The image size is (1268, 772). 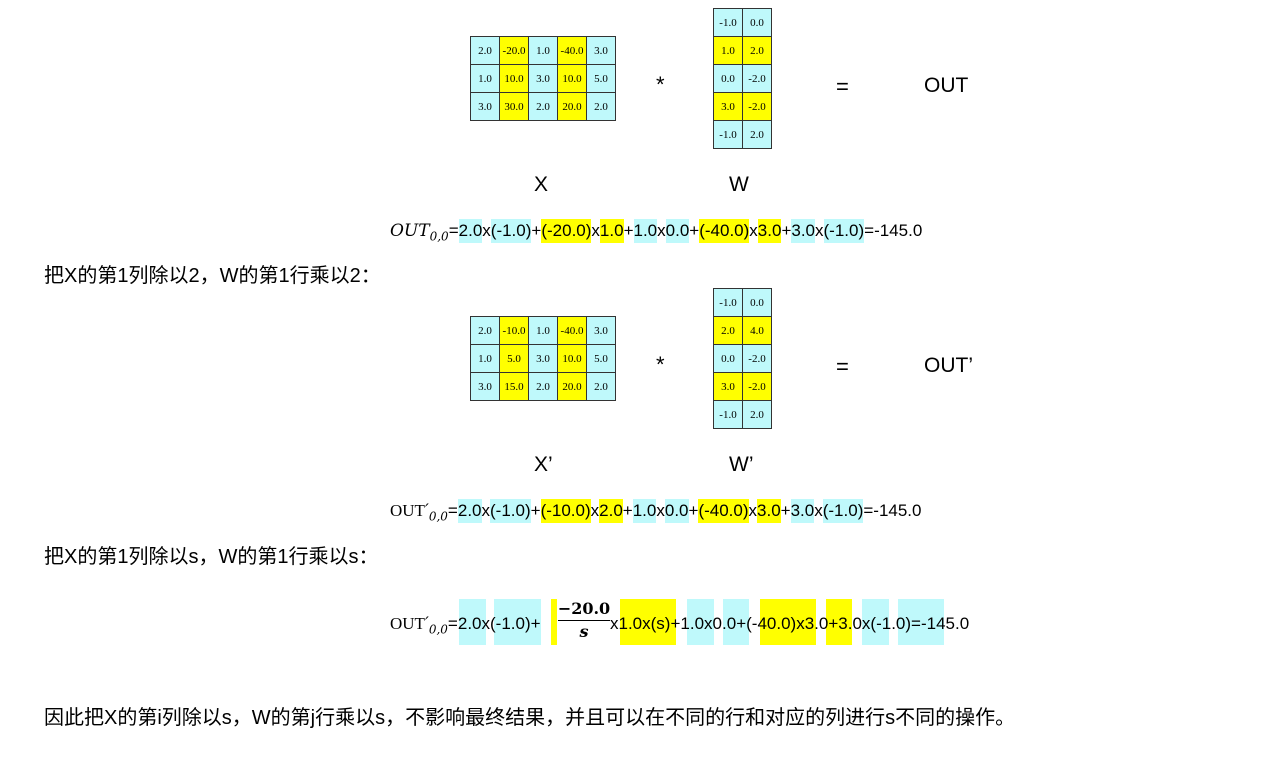 I want to click on equals-symbol-2: =, so click(x=842, y=366).